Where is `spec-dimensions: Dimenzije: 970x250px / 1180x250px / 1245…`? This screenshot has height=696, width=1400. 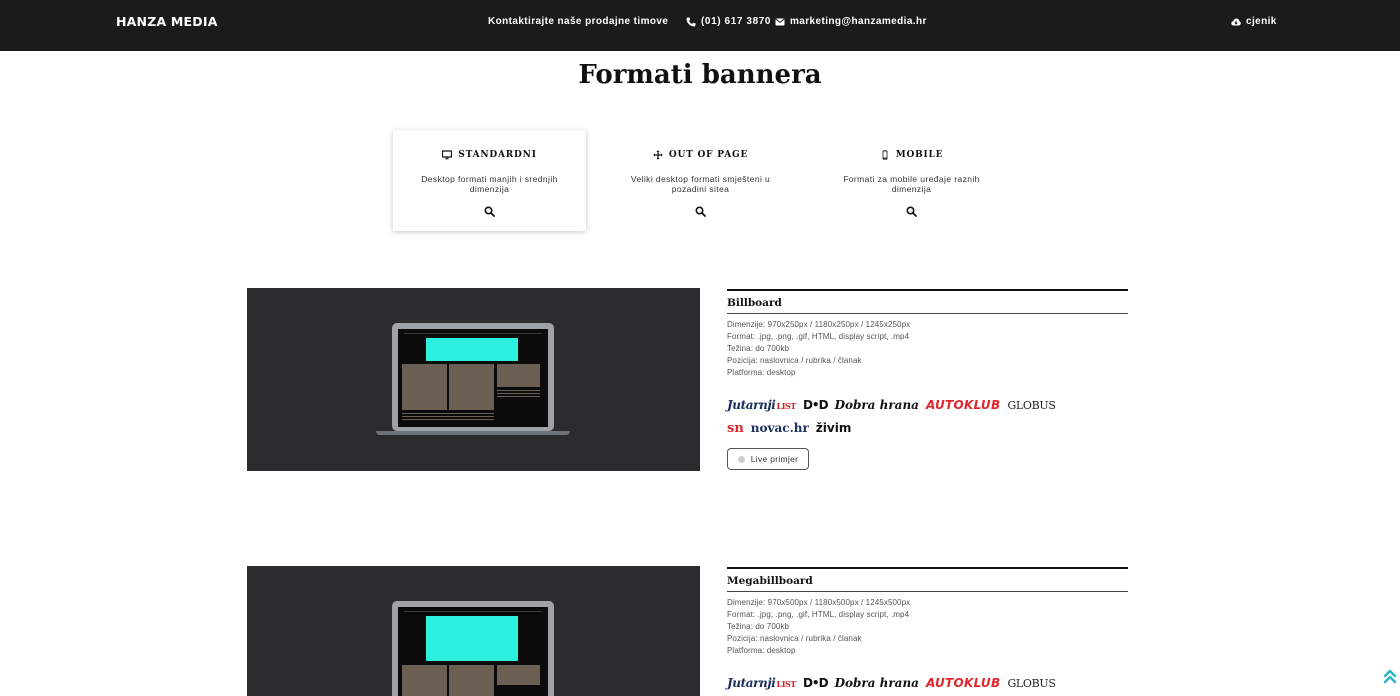
spec-dimensions: Dimenzije: 970x250px / 1180x250px / 1245… is located at coordinates (819, 324).